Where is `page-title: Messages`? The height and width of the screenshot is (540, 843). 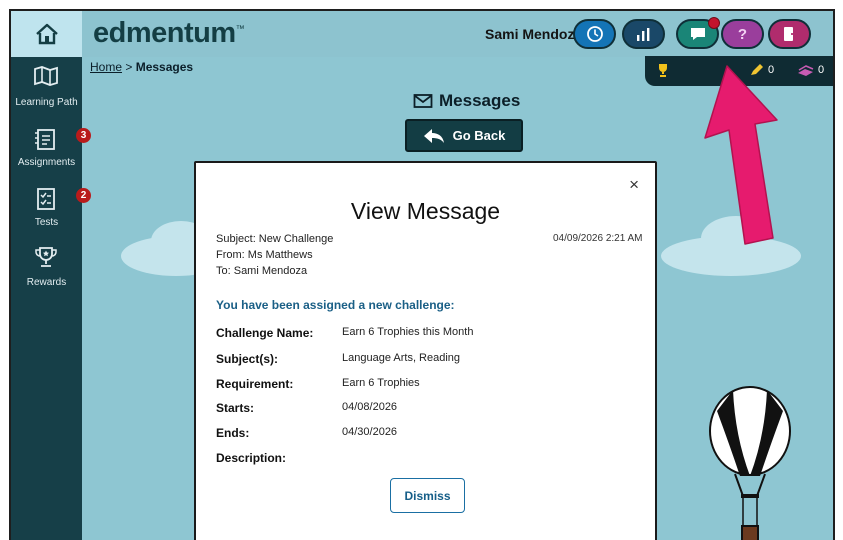 page-title: Messages is located at coordinates (466, 101).